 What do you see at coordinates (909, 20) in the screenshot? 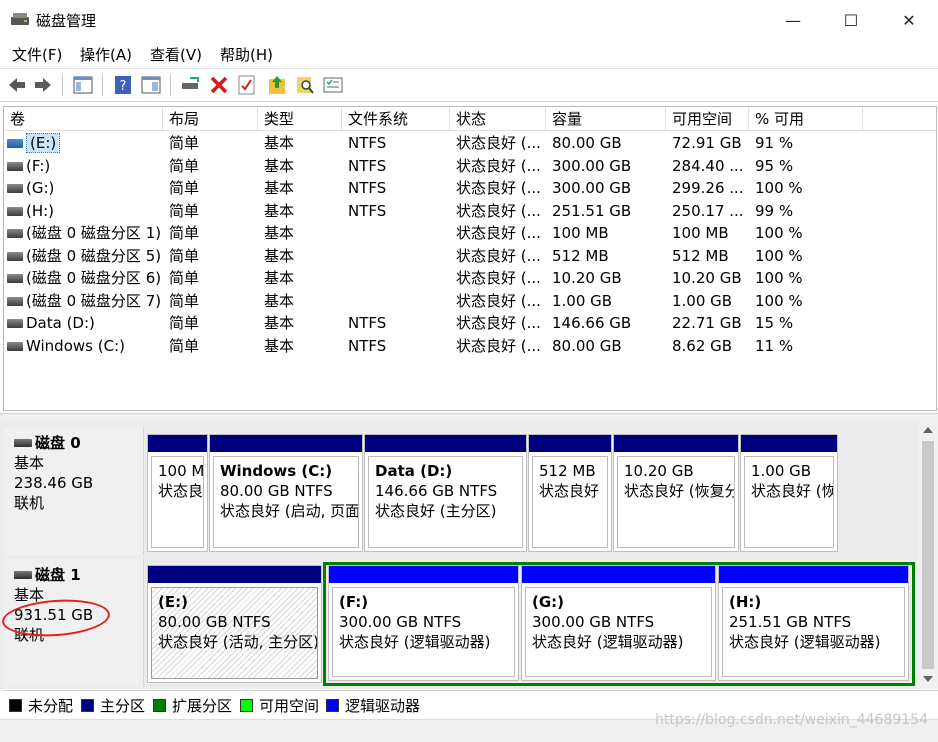
I see `close-button: ✕` at bounding box center [909, 20].